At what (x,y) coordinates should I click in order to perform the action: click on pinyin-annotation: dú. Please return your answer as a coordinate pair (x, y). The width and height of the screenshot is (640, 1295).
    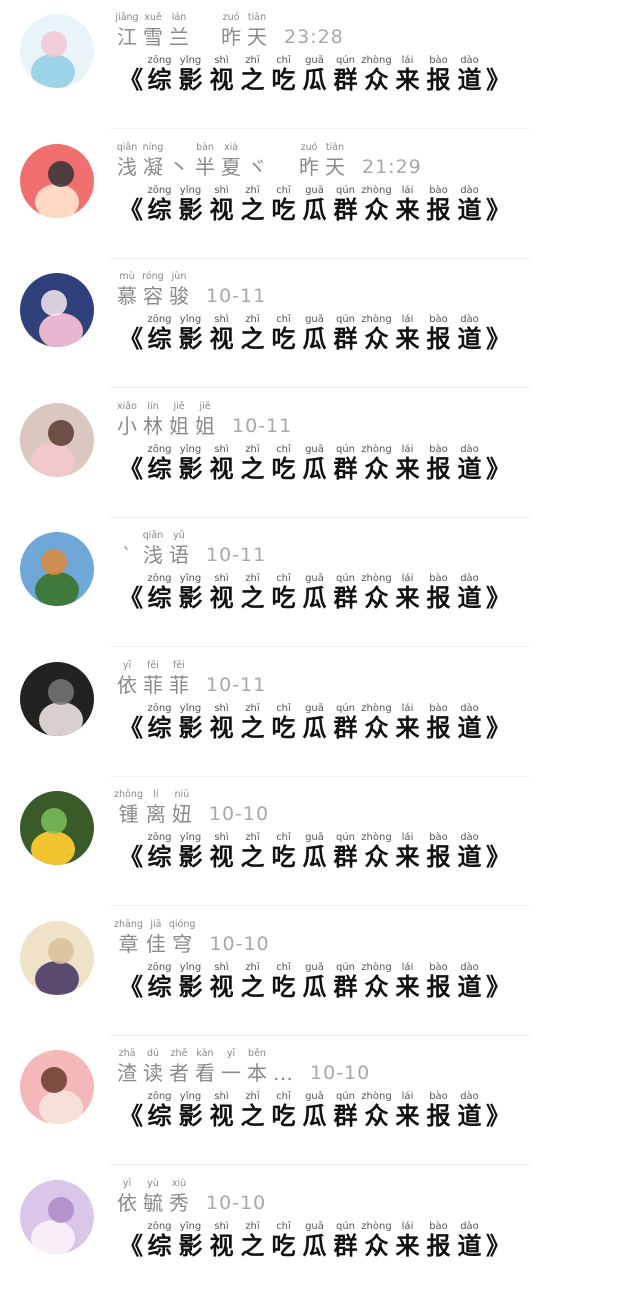
    Looking at the image, I should click on (153, 1053).